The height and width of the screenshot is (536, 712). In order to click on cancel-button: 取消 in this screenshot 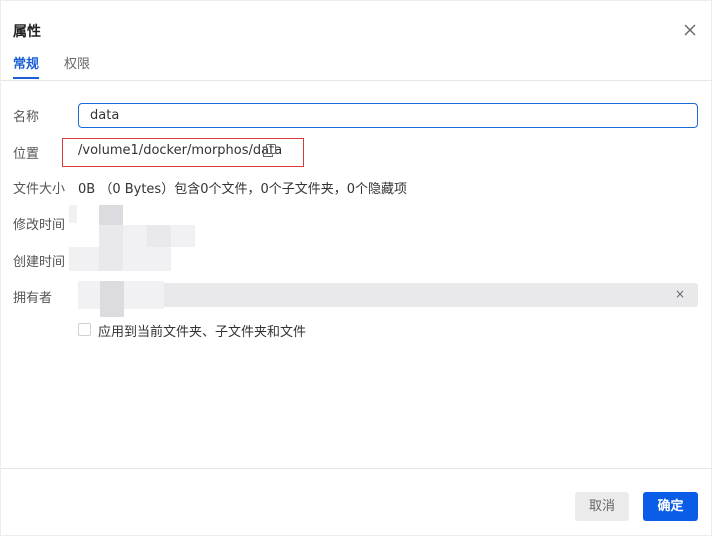, I will do `click(602, 506)`.